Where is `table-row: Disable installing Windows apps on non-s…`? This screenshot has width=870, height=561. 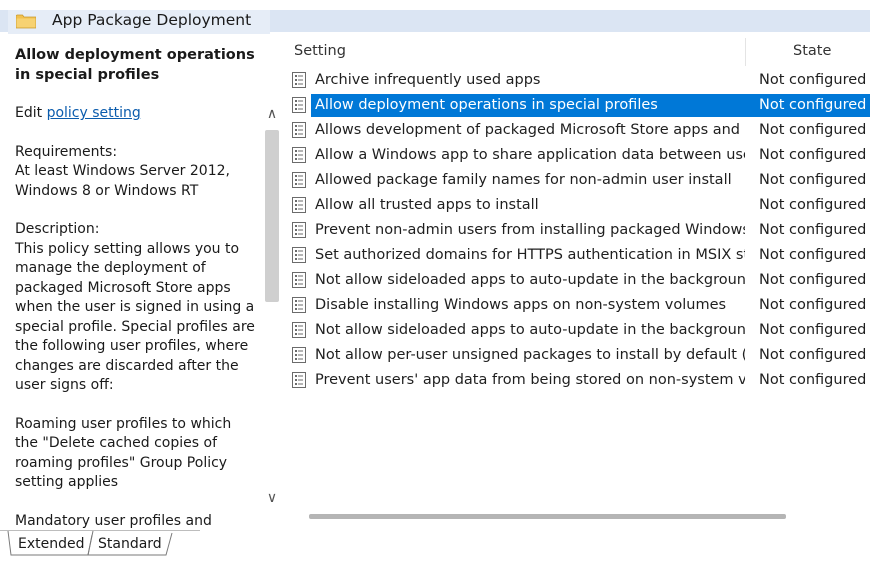 table-row: Disable installing Windows apps on non-s… is located at coordinates (579, 306).